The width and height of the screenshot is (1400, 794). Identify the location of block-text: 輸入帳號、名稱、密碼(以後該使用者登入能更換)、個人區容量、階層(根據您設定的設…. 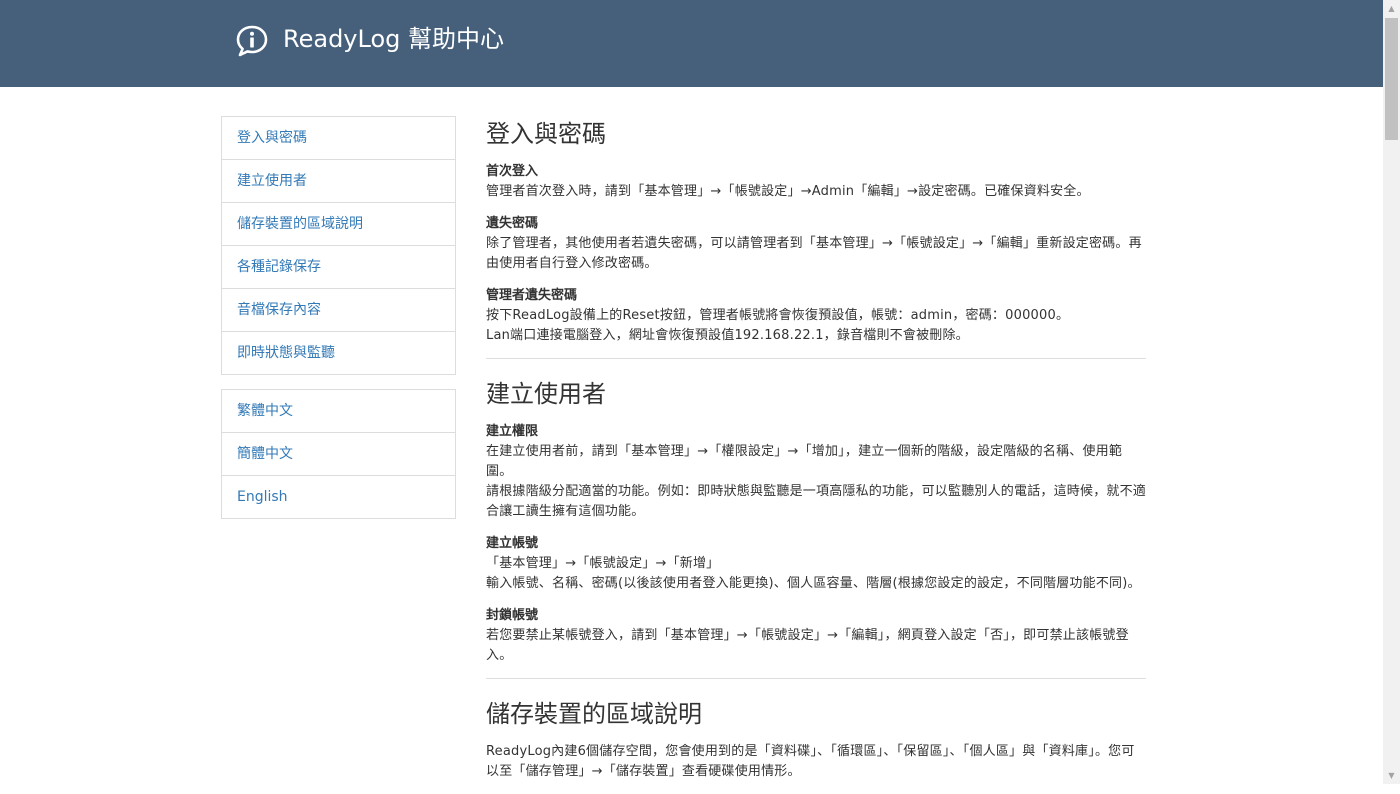
(813, 583).